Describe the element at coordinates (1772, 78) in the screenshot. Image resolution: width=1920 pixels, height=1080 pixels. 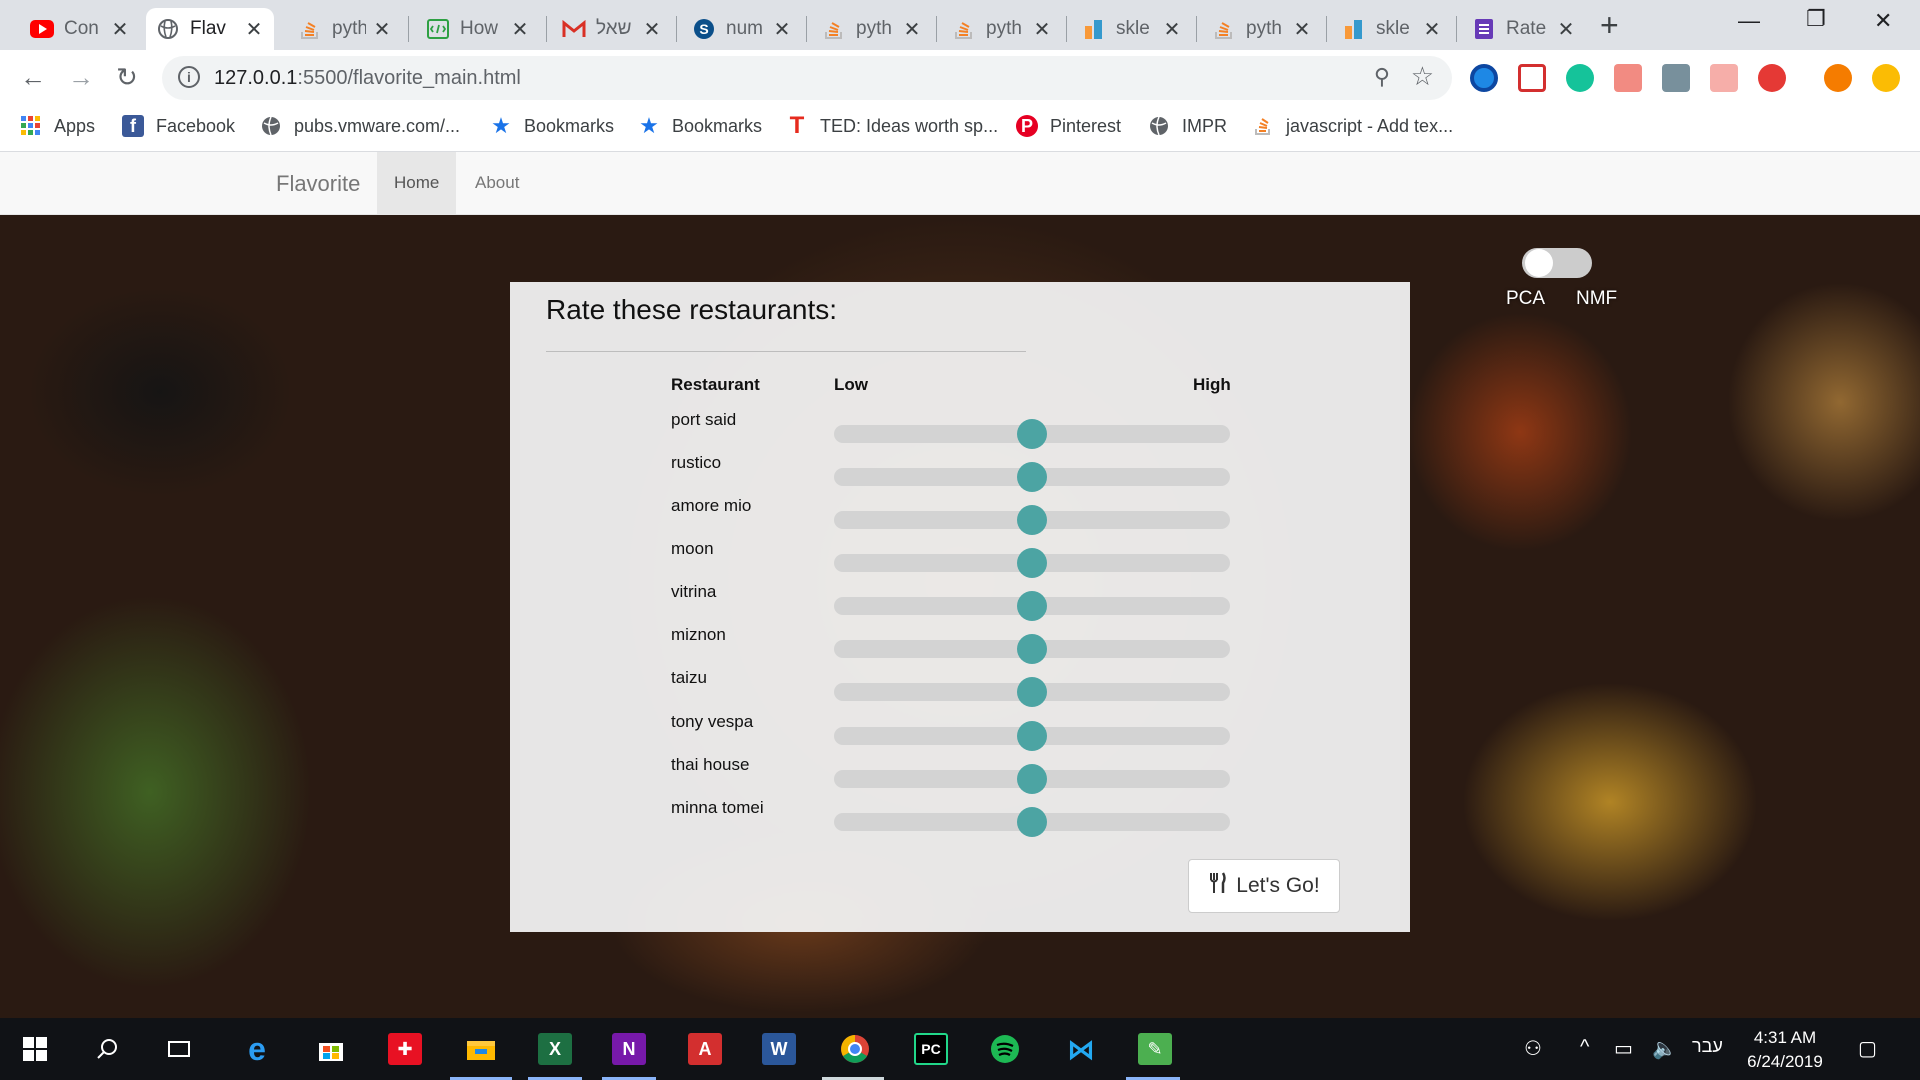
I see `adblock-icon` at that location.